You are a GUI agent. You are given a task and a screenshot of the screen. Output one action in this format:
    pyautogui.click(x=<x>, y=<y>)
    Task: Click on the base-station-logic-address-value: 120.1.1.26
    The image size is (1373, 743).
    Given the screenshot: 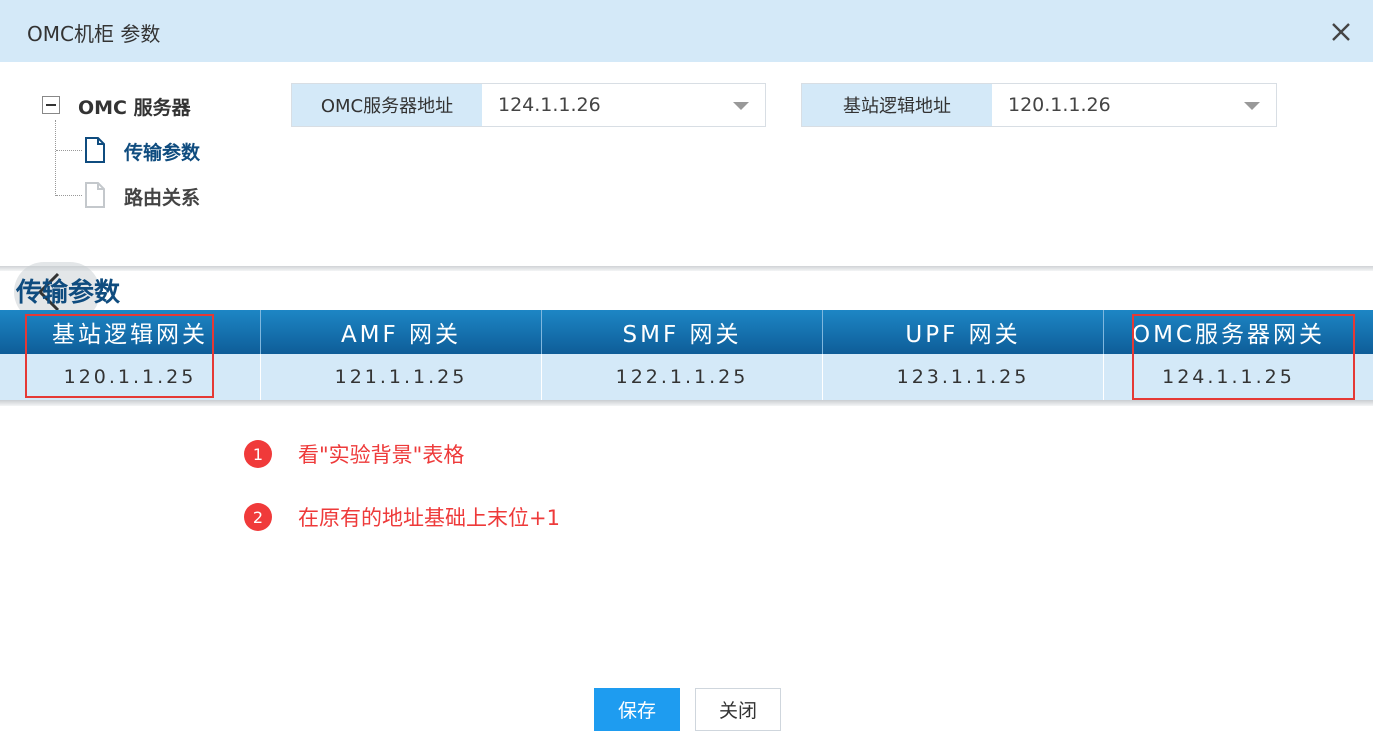 What is the action you would take?
    pyautogui.click(x=1059, y=105)
    